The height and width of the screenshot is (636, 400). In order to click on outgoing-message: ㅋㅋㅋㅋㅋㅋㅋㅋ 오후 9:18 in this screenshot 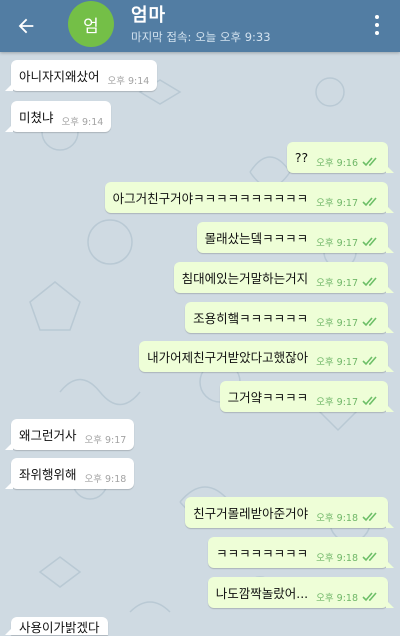, I will do `click(301, 552)`.